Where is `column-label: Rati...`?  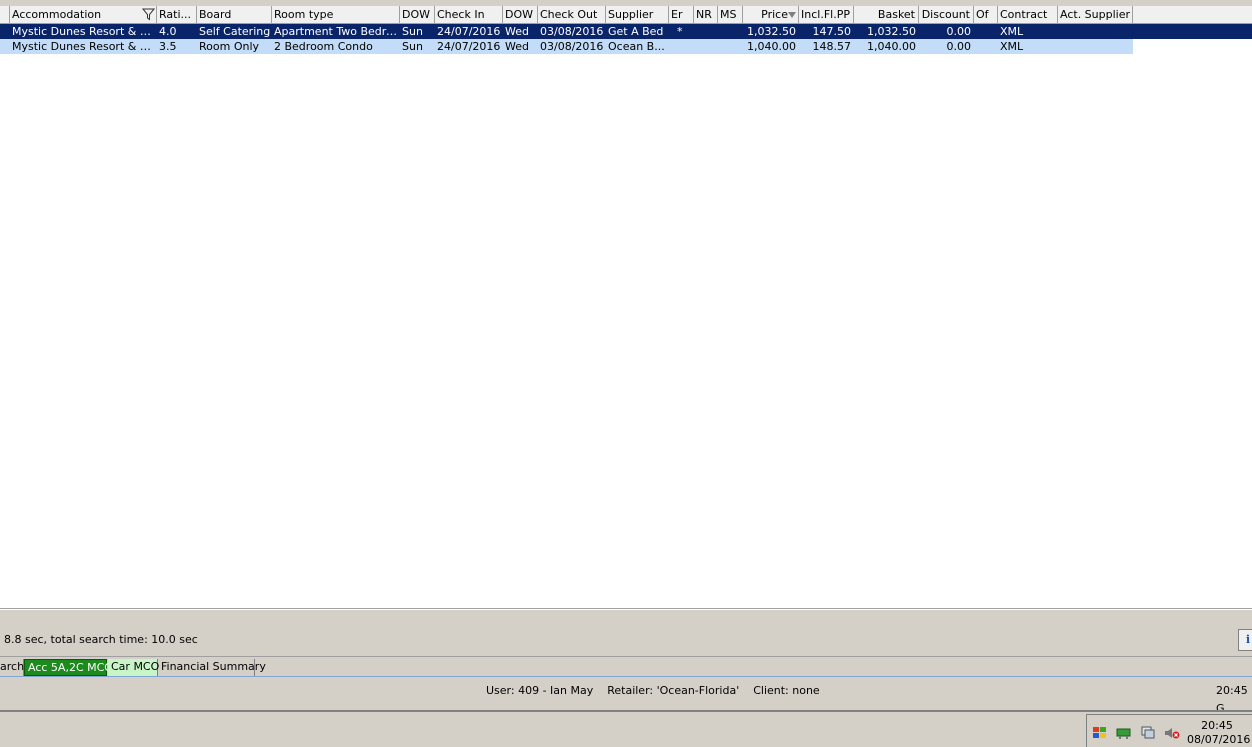
column-label: Rati... is located at coordinates (175, 14).